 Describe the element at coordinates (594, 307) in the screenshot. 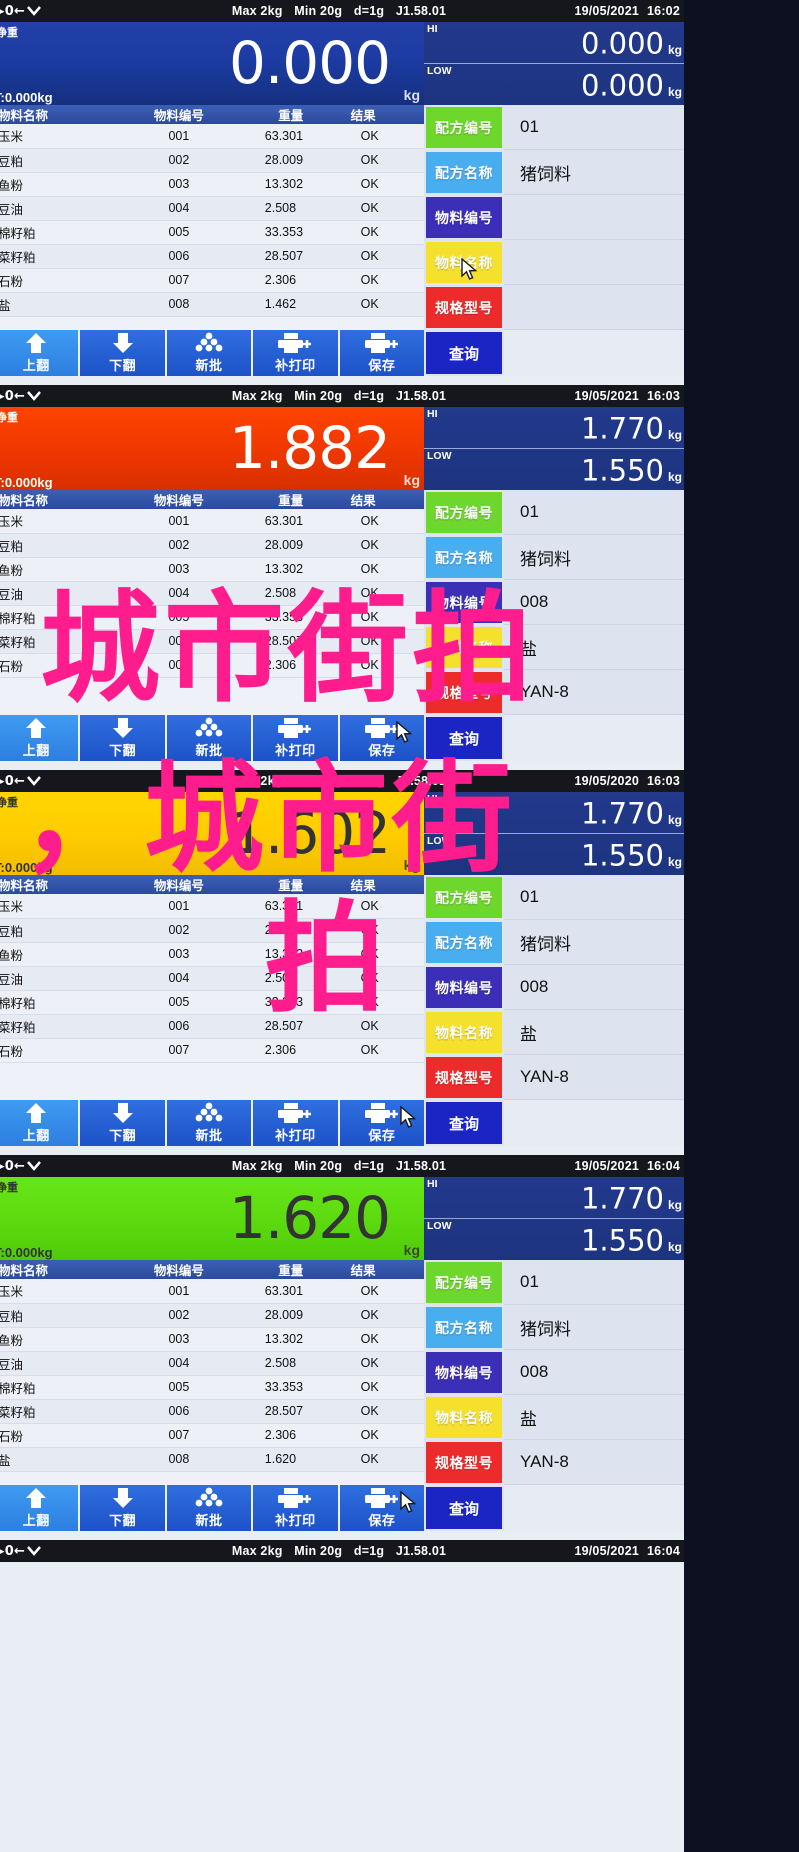

I see `field-value-spec-model` at that location.